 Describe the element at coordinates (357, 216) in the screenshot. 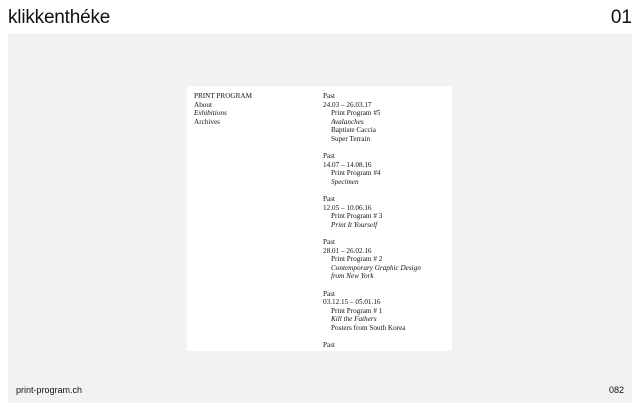

I see `exhibition-program: Print Program # 3` at that location.